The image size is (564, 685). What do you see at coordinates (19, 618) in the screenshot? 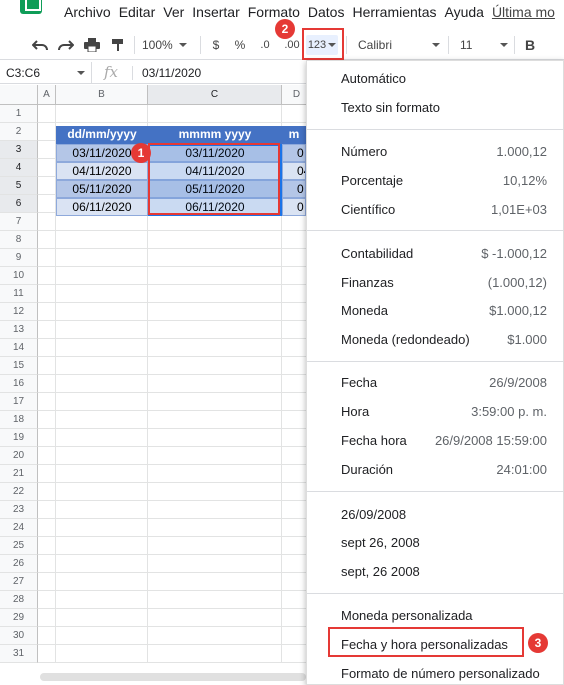
I see `row-header: 29` at bounding box center [19, 618].